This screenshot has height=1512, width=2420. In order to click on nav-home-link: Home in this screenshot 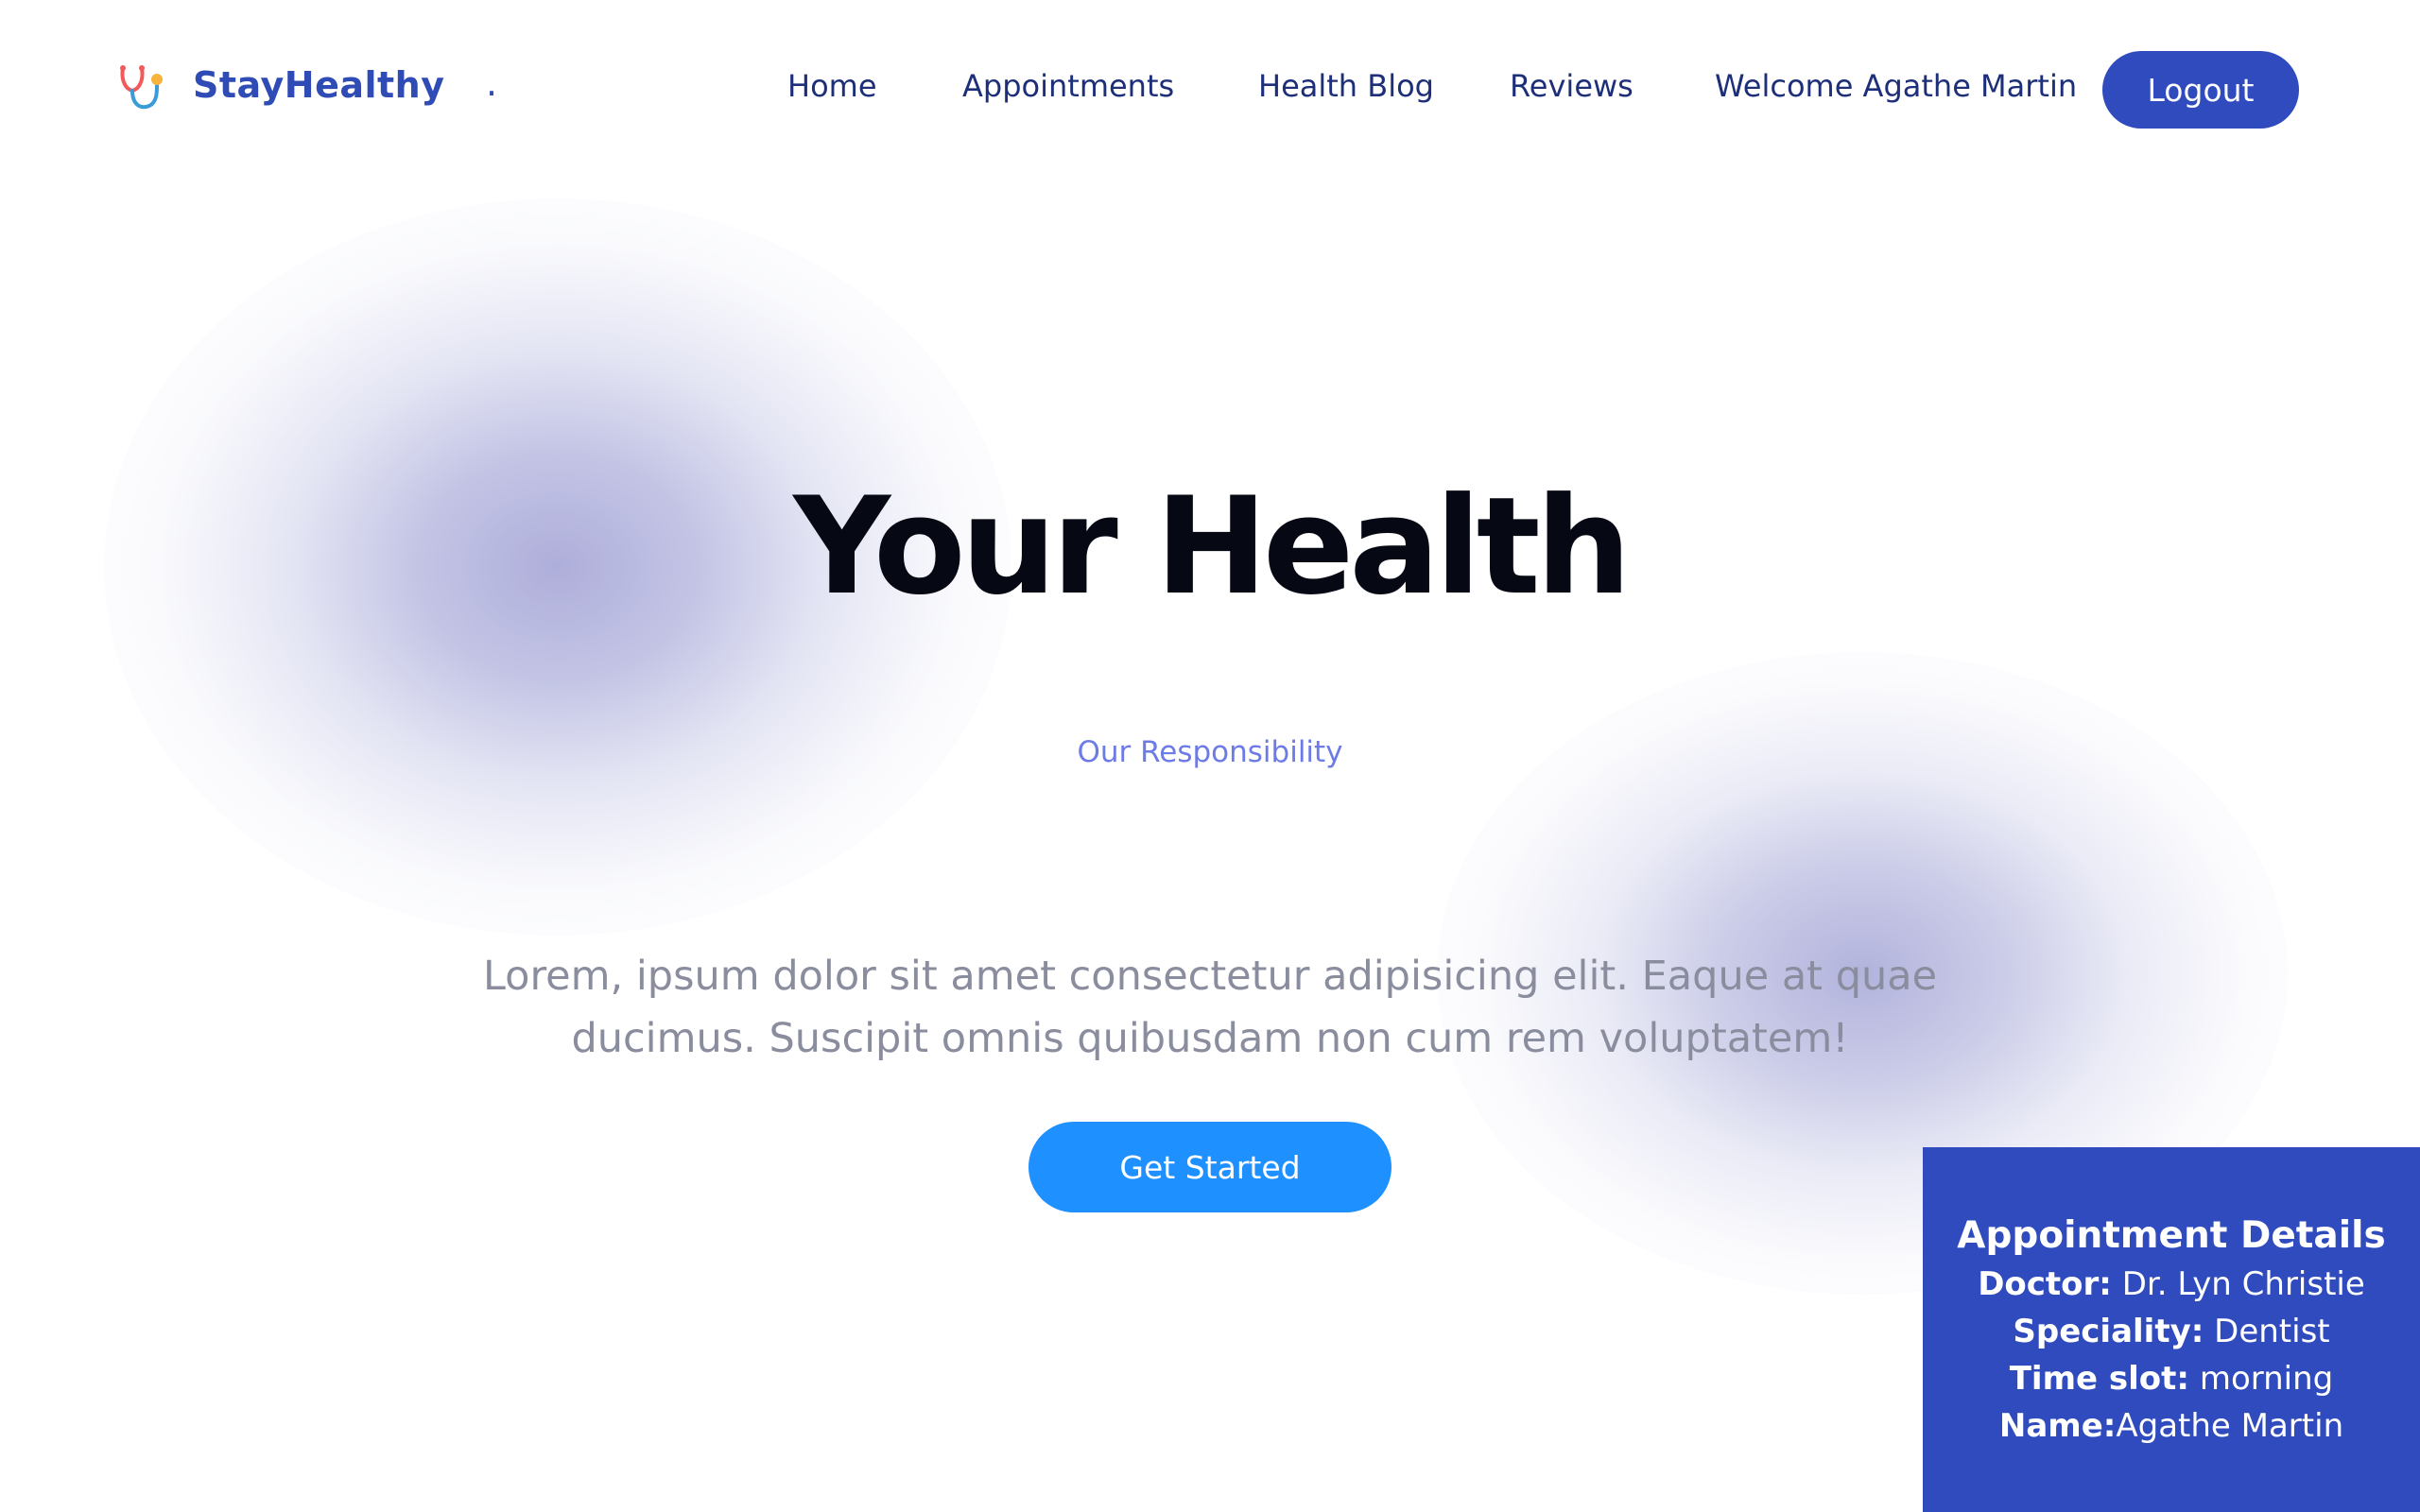, I will do `click(832, 86)`.